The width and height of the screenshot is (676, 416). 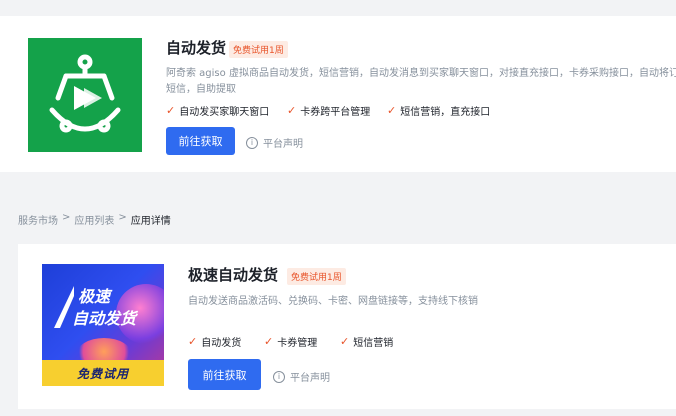 I want to click on breadcrumb-item-app-detail: 应用详情, so click(x=150, y=221).